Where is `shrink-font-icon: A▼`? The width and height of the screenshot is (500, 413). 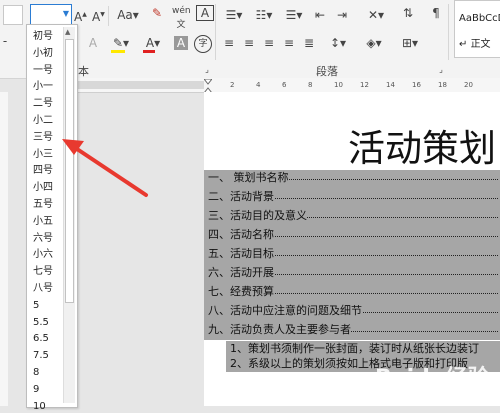 shrink-font-icon: A▼ is located at coordinates (98, 16).